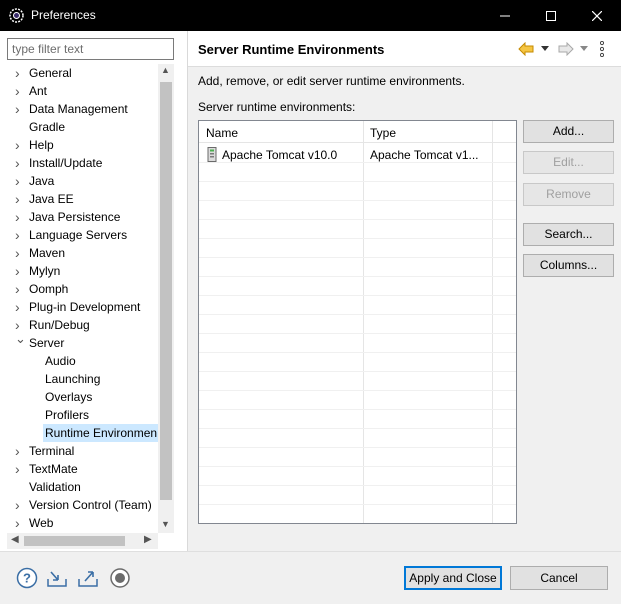  What do you see at coordinates (74, 541) in the screenshot?
I see `horizontal-scroll-thumb` at bounding box center [74, 541].